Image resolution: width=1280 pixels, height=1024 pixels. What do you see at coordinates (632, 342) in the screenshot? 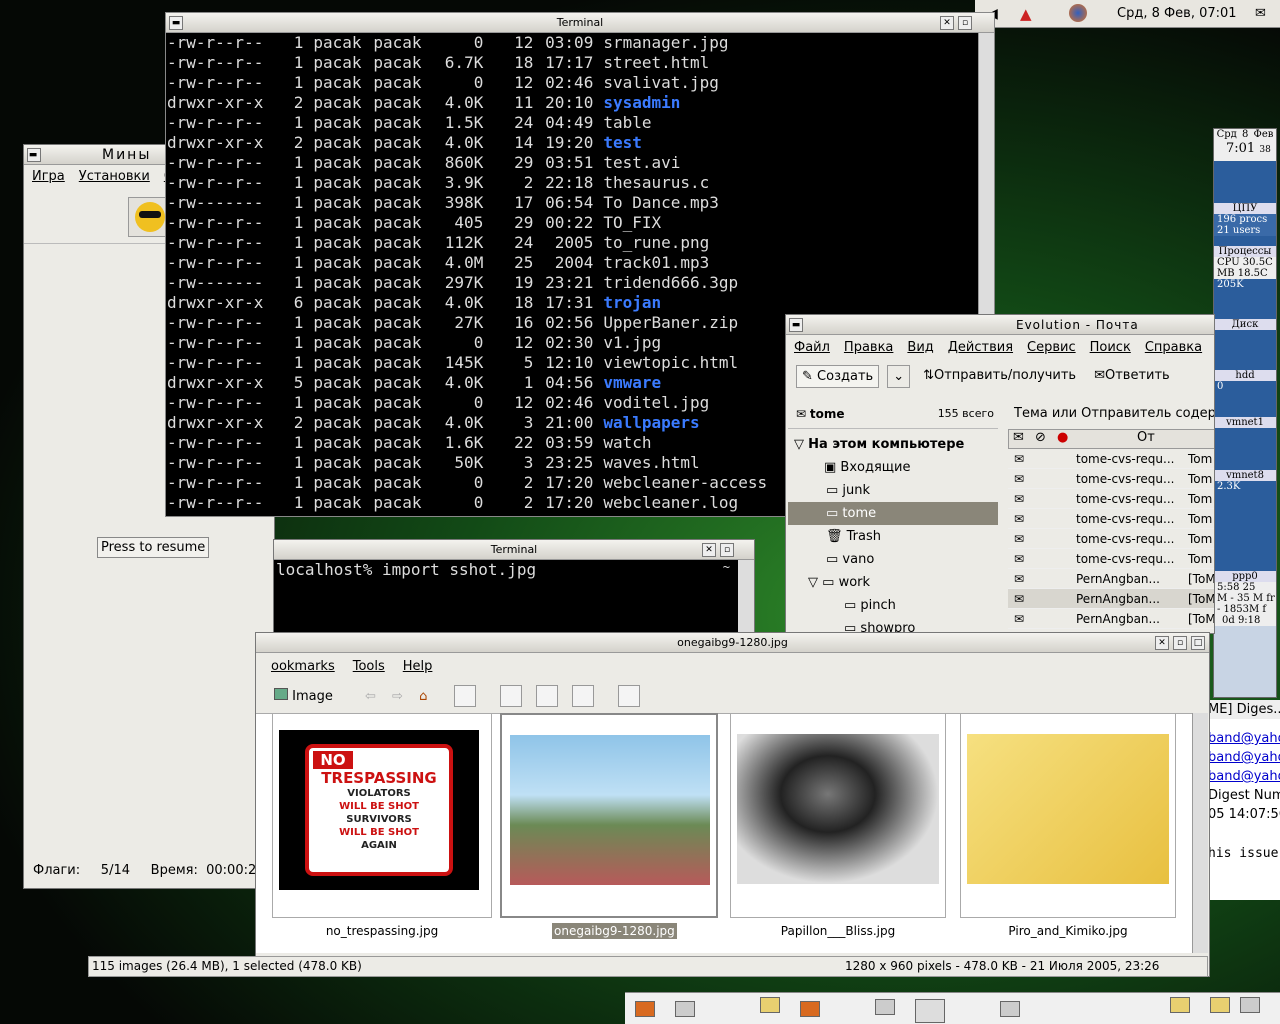
I see `file-name: v1.jpg` at bounding box center [632, 342].